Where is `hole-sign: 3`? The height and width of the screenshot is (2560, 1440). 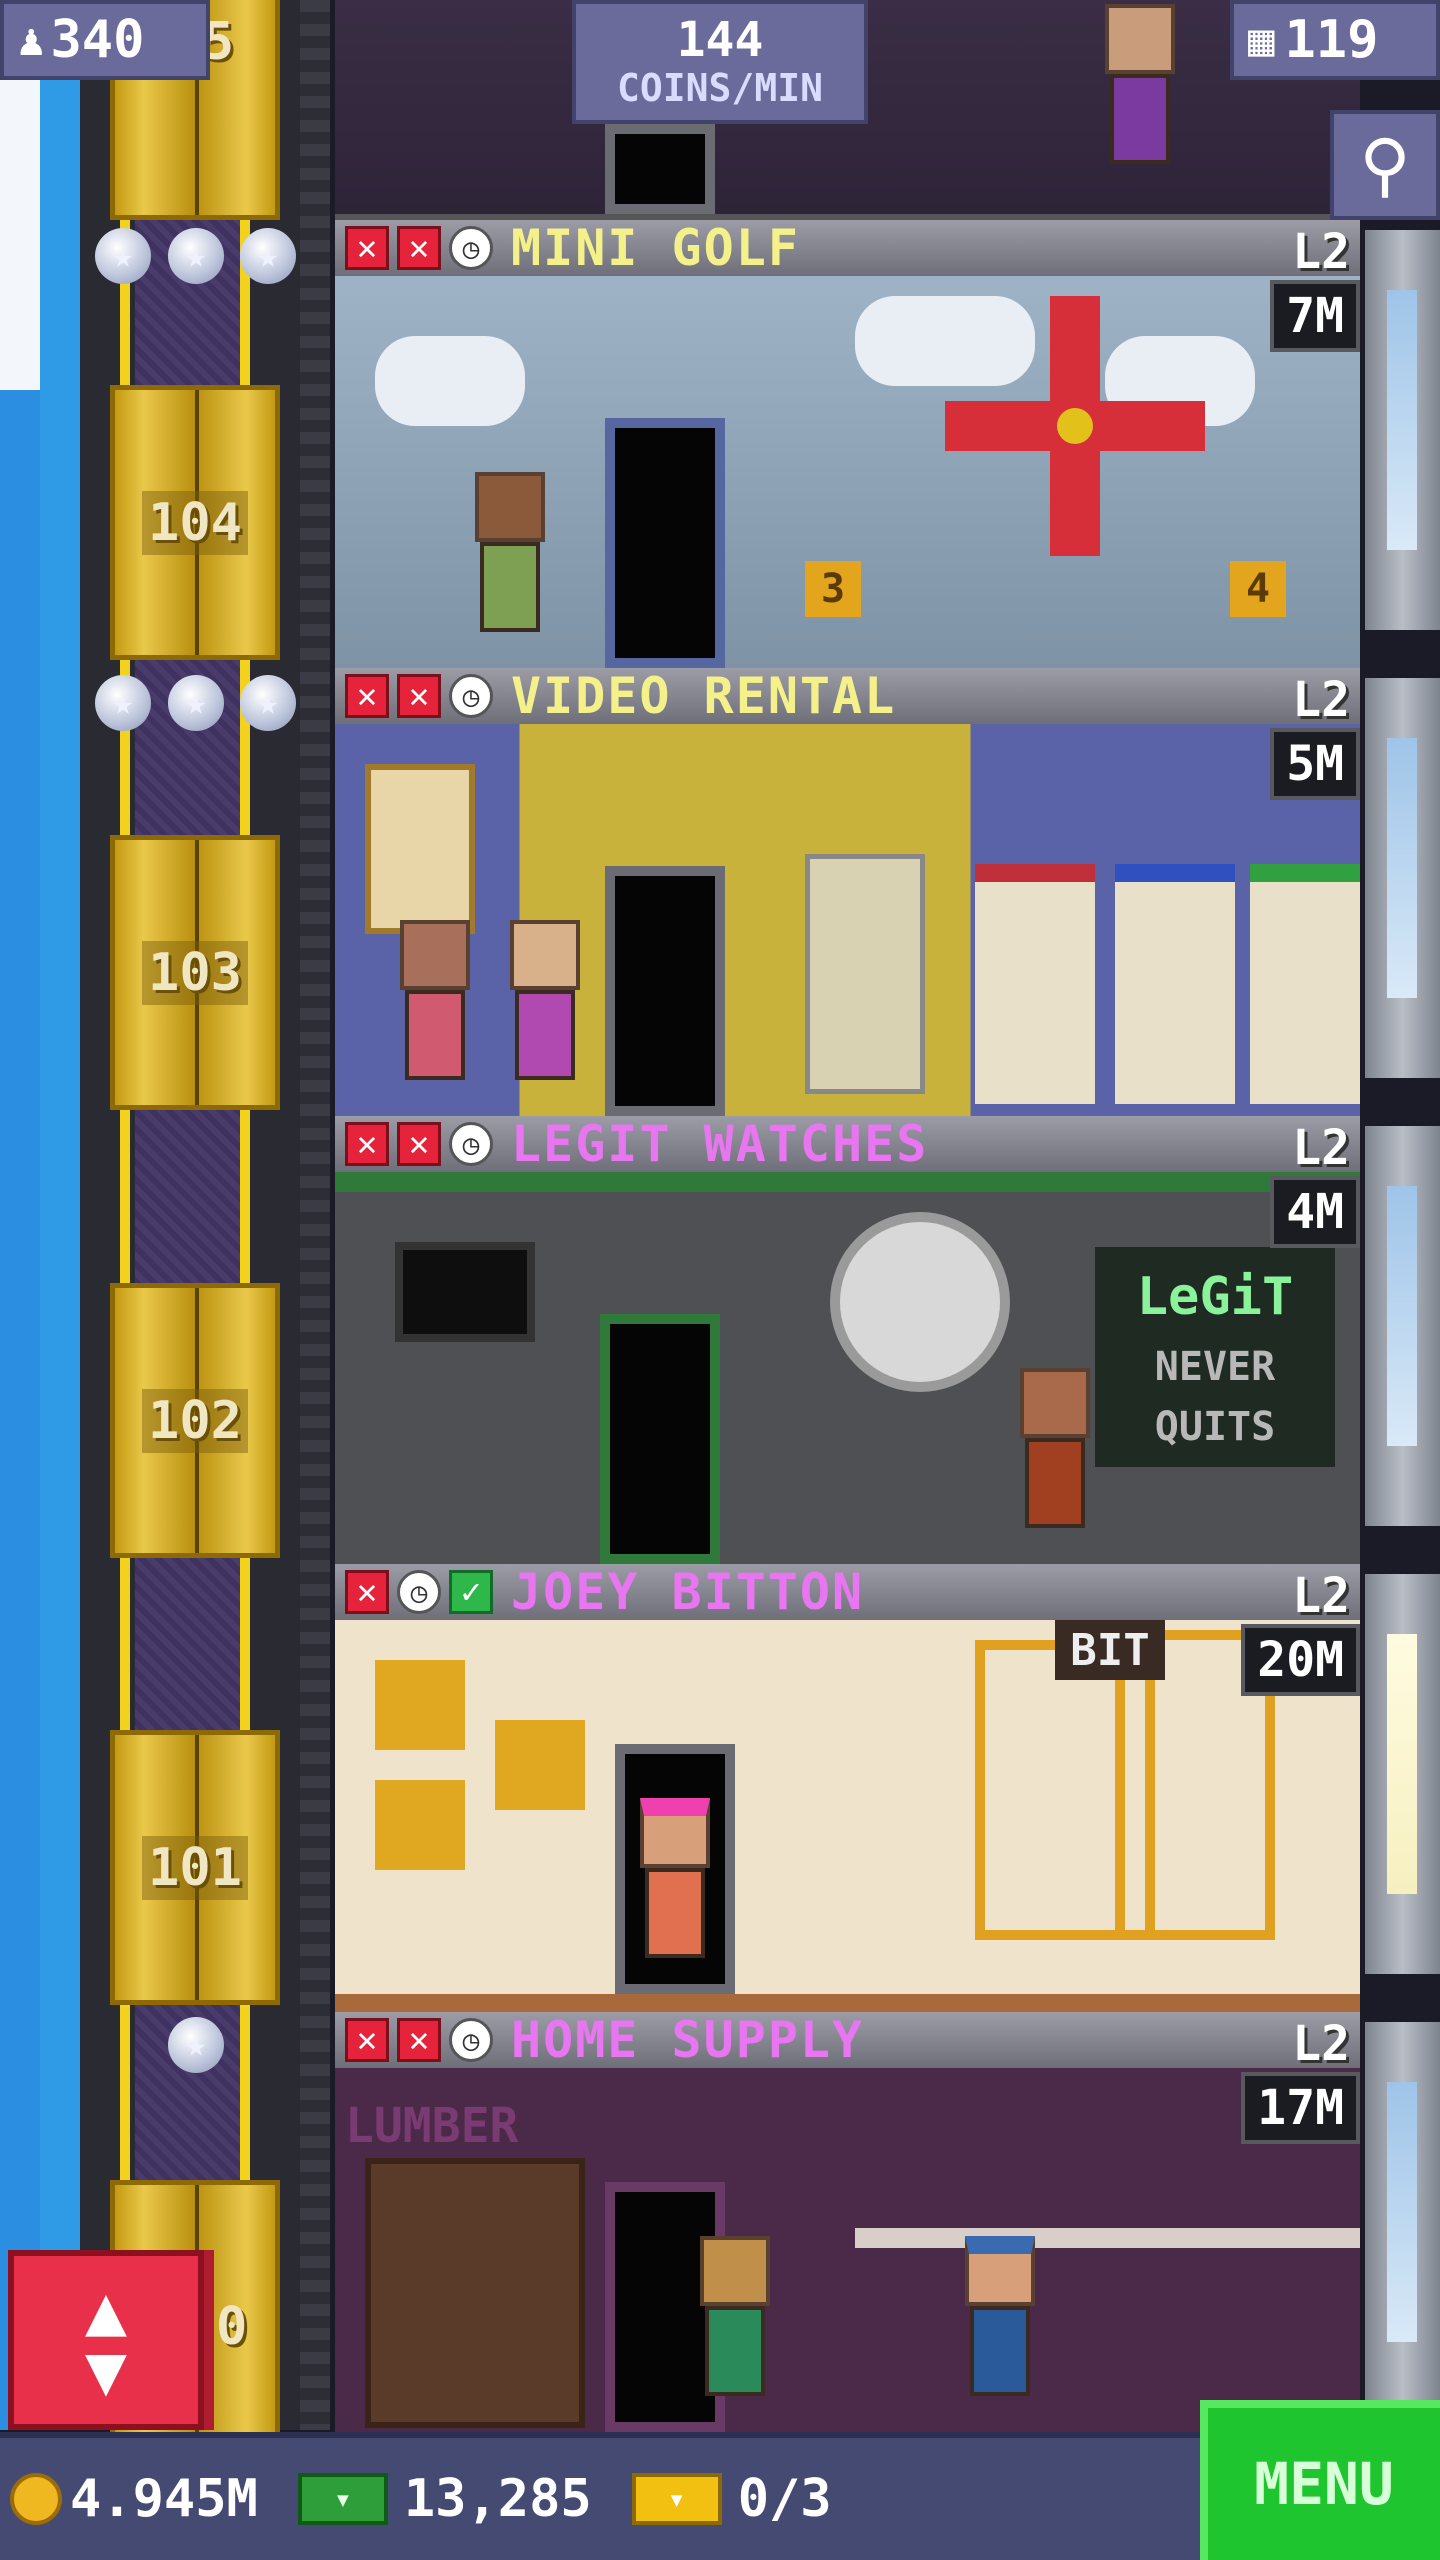 hole-sign: 3 is located at coordinates (833, 589).